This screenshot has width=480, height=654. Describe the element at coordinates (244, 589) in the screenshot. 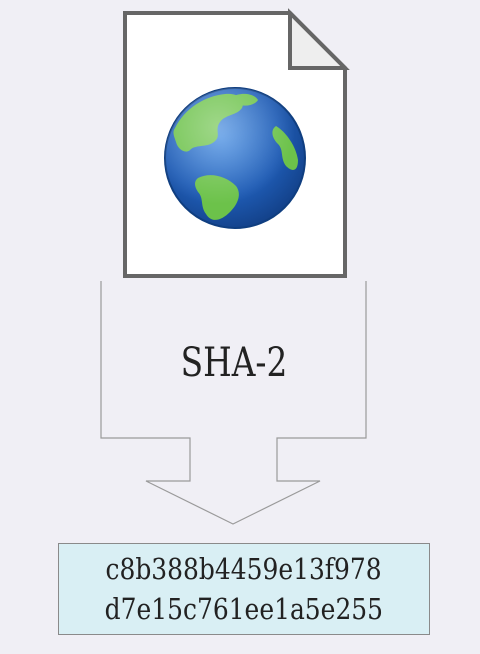

I see `hash-output-box: c8b388b4459e13f978 d7e15c761ee1a5e255` at that location.